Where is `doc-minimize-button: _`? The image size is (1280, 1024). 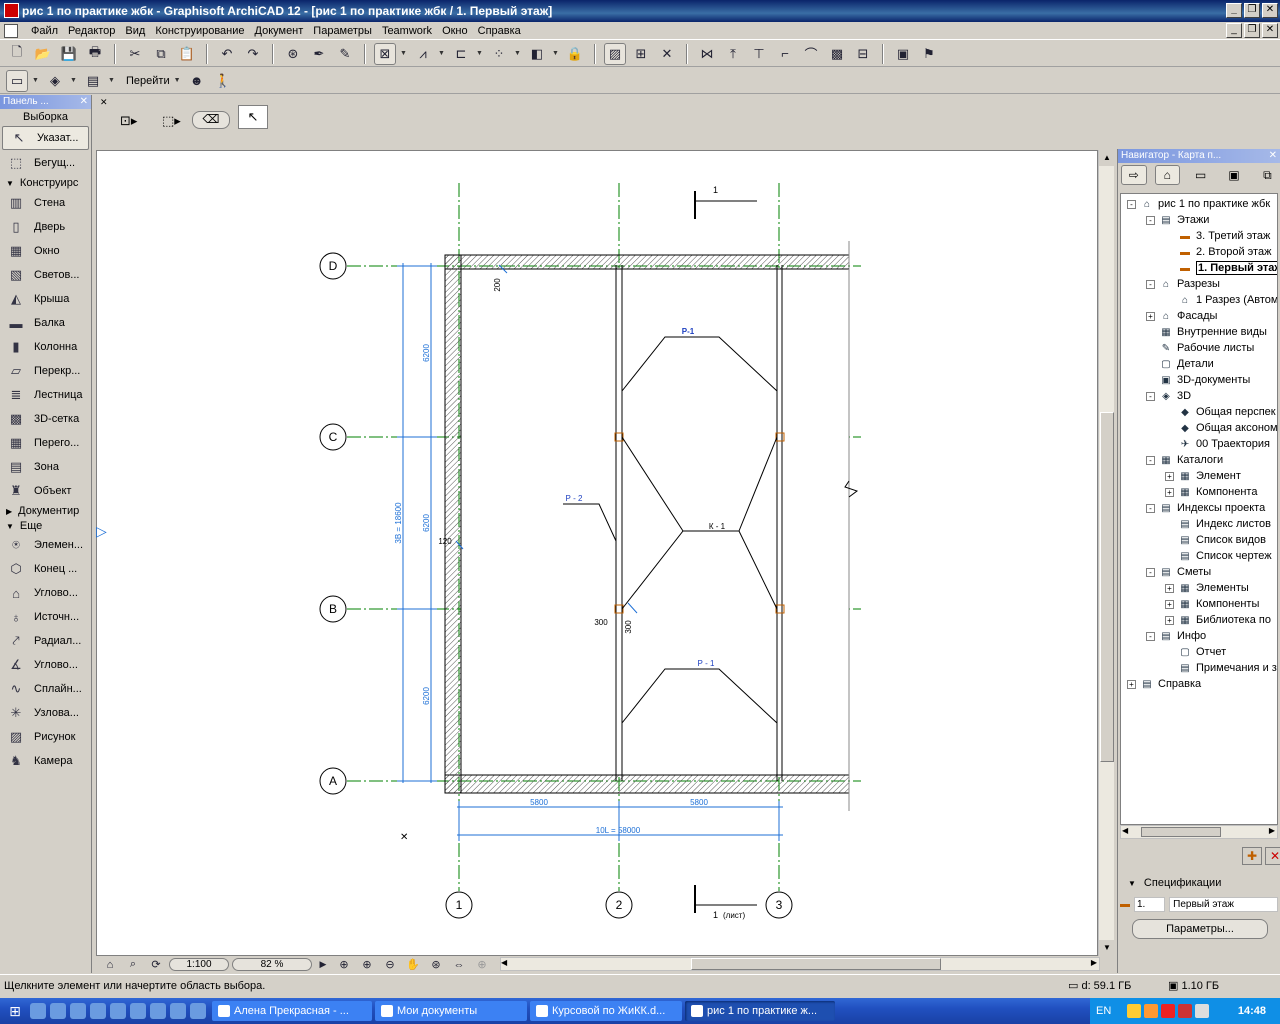
doc-minimize-button: _ is located at coordinates (1234, 30).